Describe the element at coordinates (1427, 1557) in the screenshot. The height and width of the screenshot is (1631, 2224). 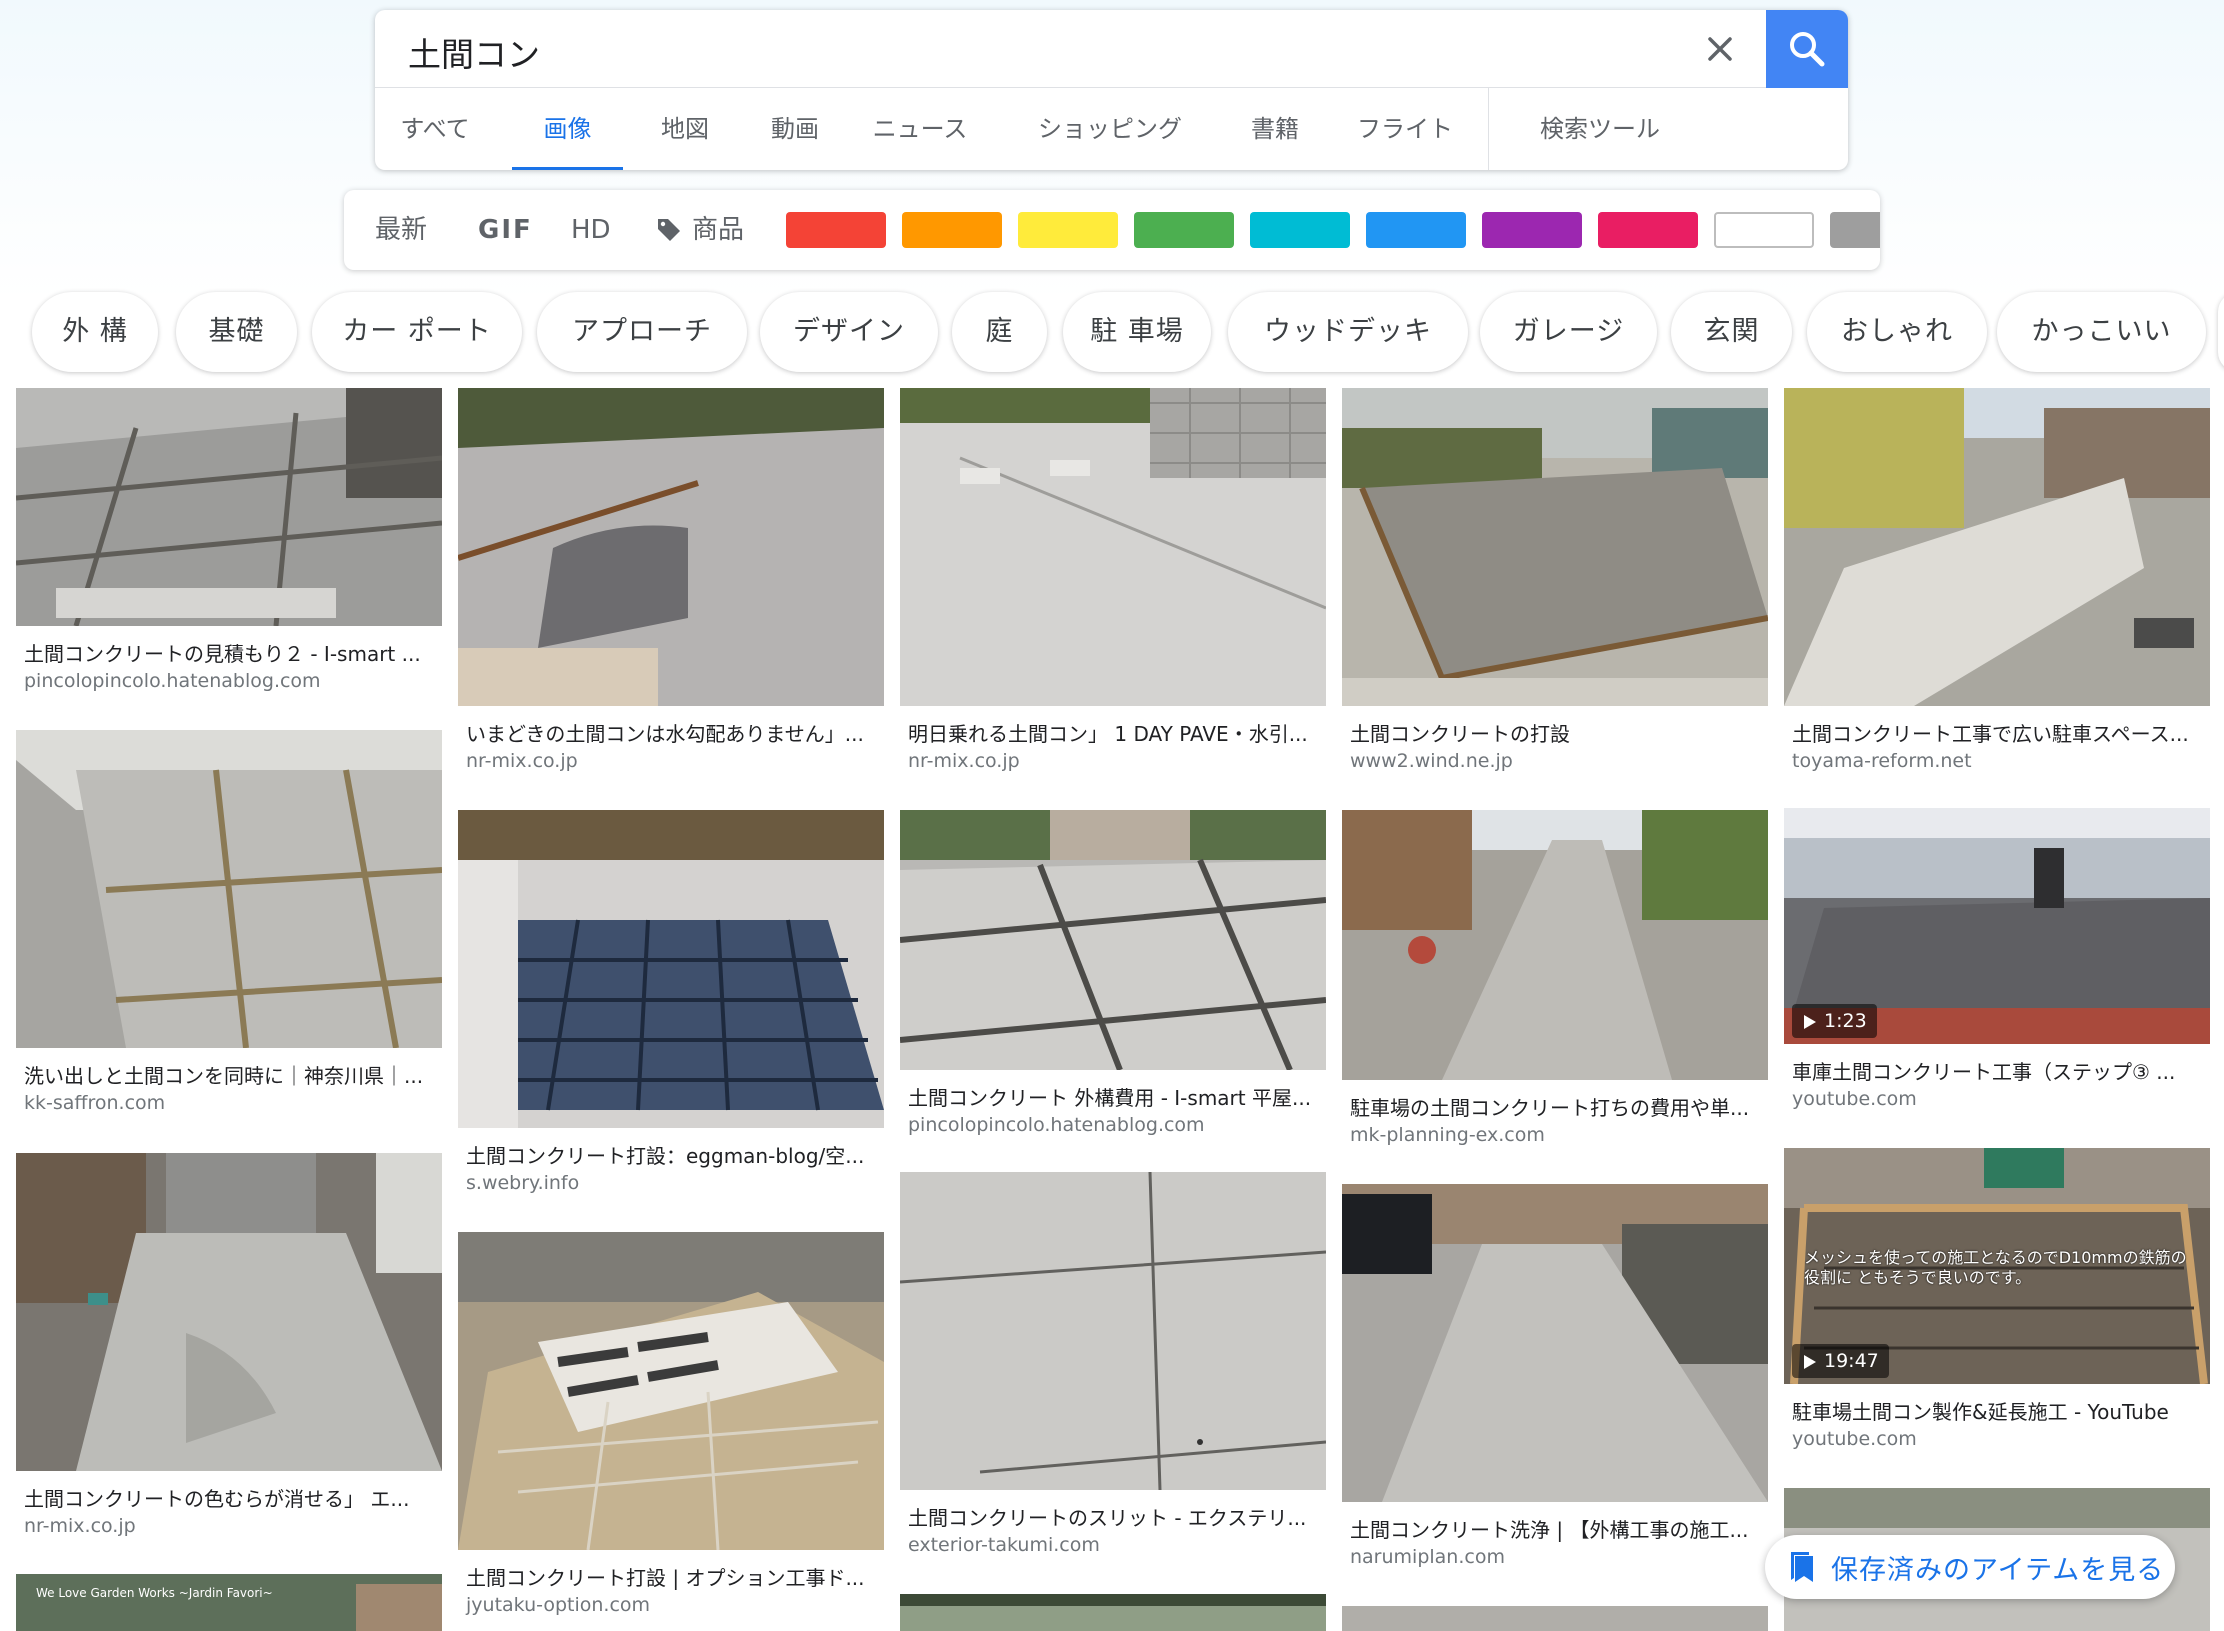
I see `result-domain: narumiplan.com` at that location.